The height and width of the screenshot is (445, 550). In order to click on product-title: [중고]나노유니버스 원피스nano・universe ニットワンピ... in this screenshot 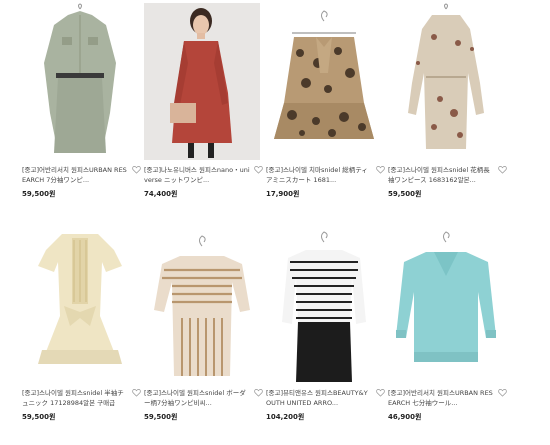, I will do `click(197, 175)`.